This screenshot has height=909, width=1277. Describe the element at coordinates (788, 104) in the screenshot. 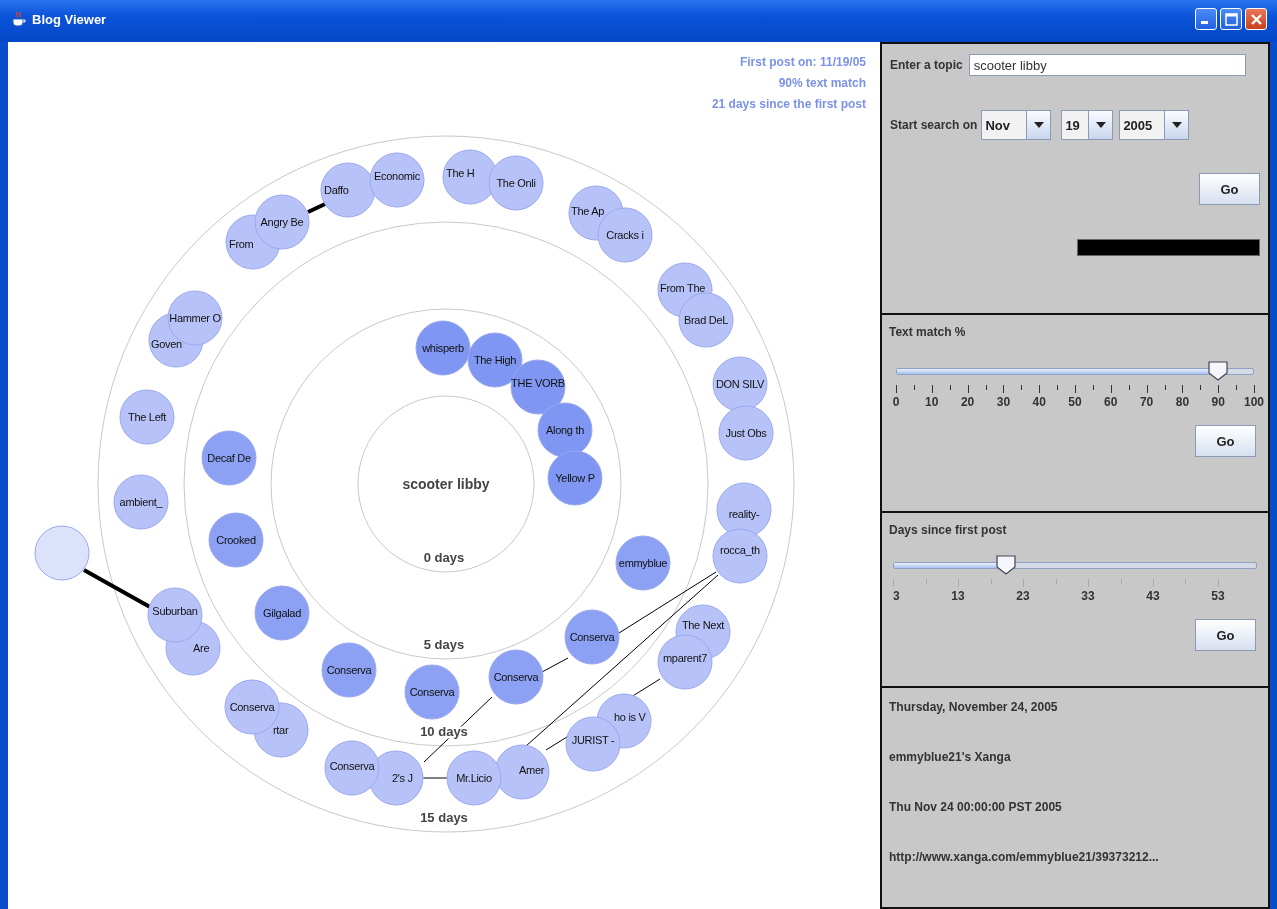

I see `info-text: 21 days since the first post` at that location.